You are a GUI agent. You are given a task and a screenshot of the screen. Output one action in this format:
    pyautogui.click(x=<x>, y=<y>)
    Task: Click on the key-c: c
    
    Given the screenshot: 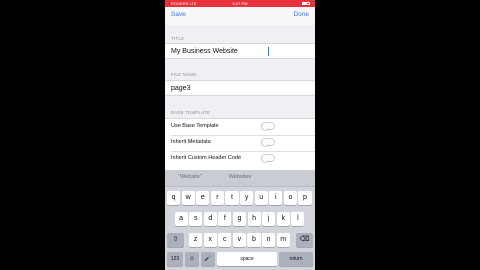 What is the action you would take?
    pyautogui.click(x=225, y=240)
    